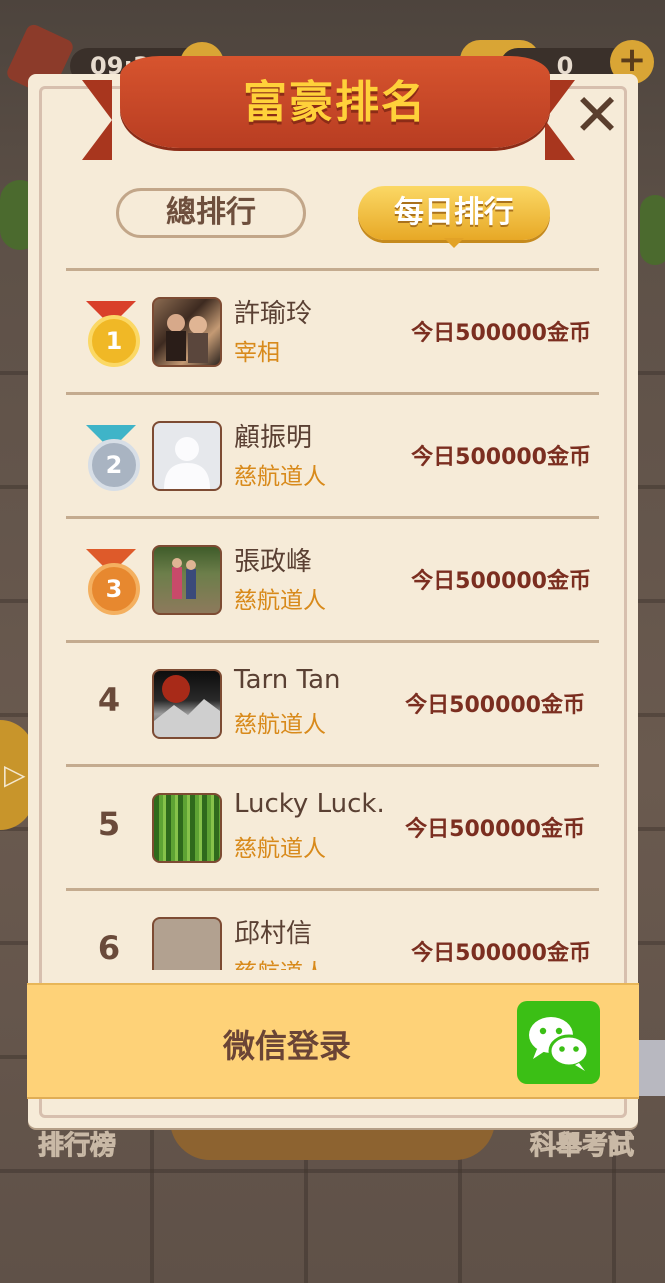  Describe the element at coordinates (97, 120) in the screenshot. I see `ribbon-tail-left` at that location.